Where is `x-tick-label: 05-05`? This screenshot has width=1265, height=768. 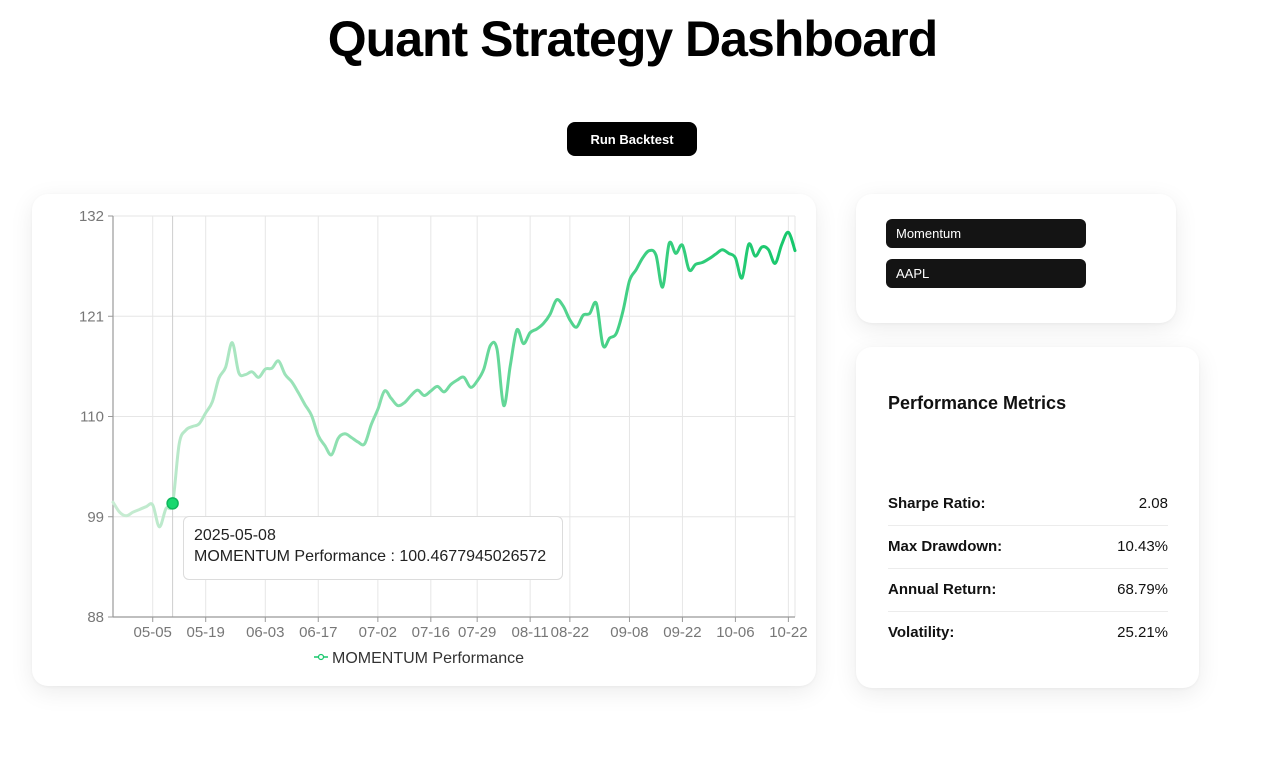
x-tick-label: 05-05 is located at coordinates (153, 632).